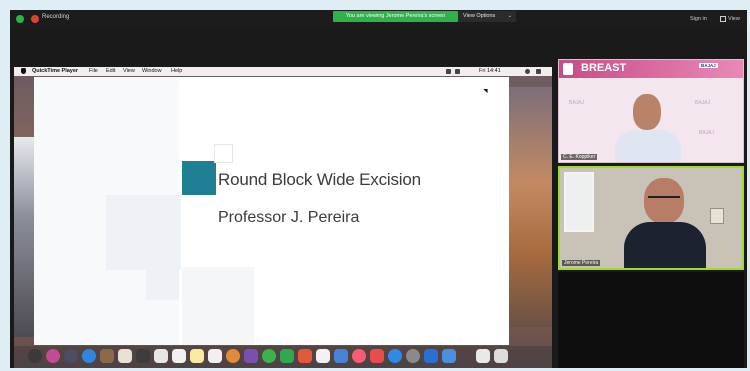 This screenshot has width=750, height=371. I want to click on conference-logo-icon, so click(568, 69).